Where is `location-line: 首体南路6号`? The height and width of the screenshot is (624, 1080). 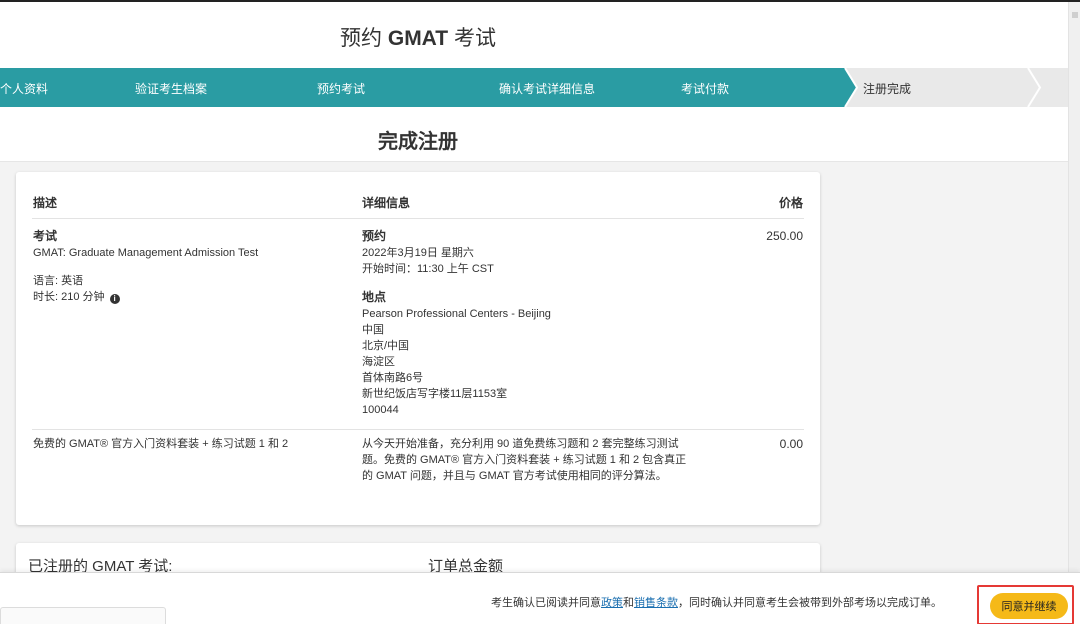 location-line: 首体南路6号 is located at coordinates (393, 378).